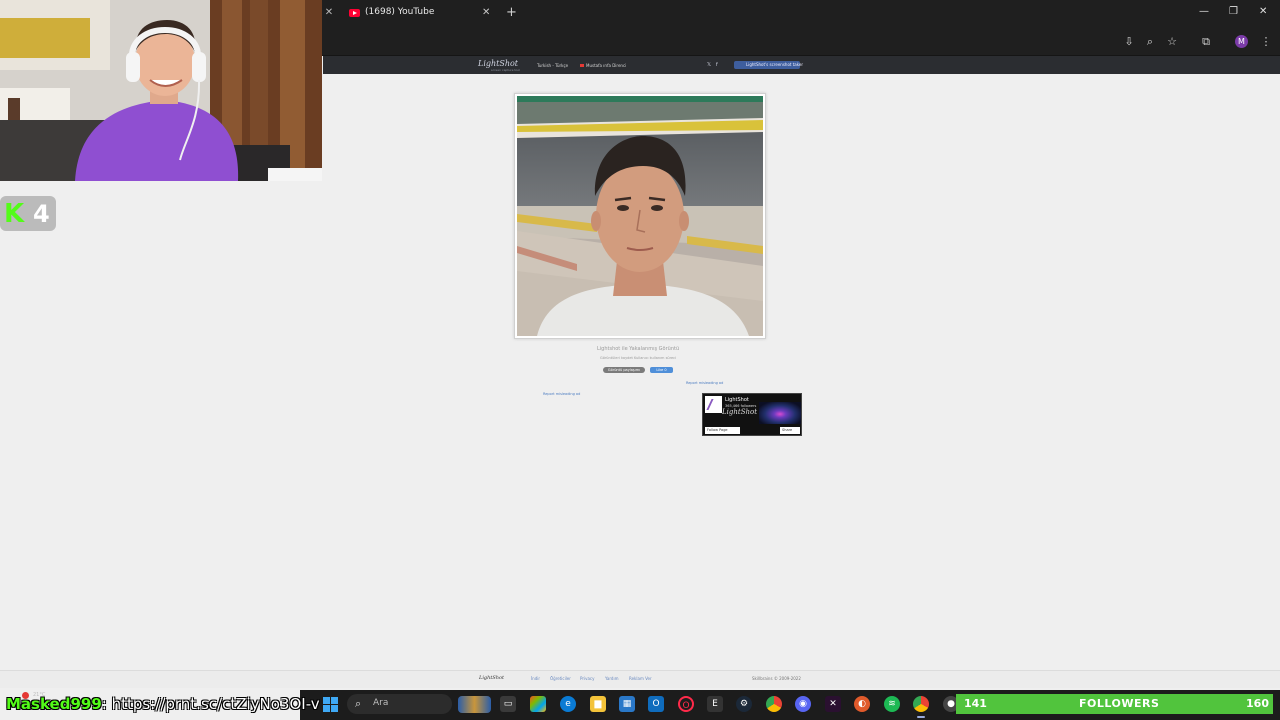 The height and width of the screenshot is (720, 1280). What do you see at coordinates (491, 678) in the screenshot?
I see `footer-logo: LightShot` at bounding box center [491, 678].